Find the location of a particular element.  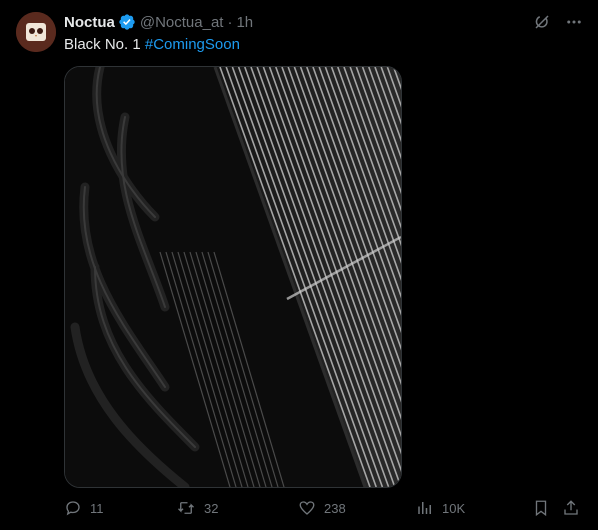

noctua-logo-icon is located at coordinates (36, 32).